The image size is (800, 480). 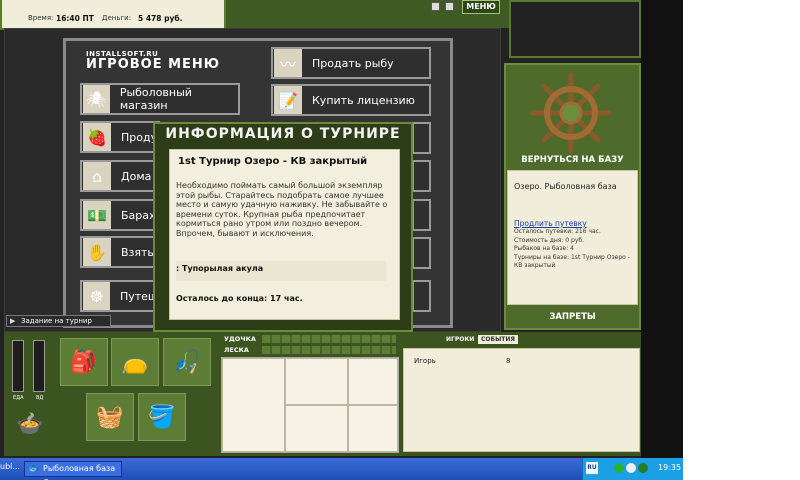 What do you see at coordinates (18, 398) in the screenshot?
I see `food-label: ЕДА` at bounding box center [18, 398].